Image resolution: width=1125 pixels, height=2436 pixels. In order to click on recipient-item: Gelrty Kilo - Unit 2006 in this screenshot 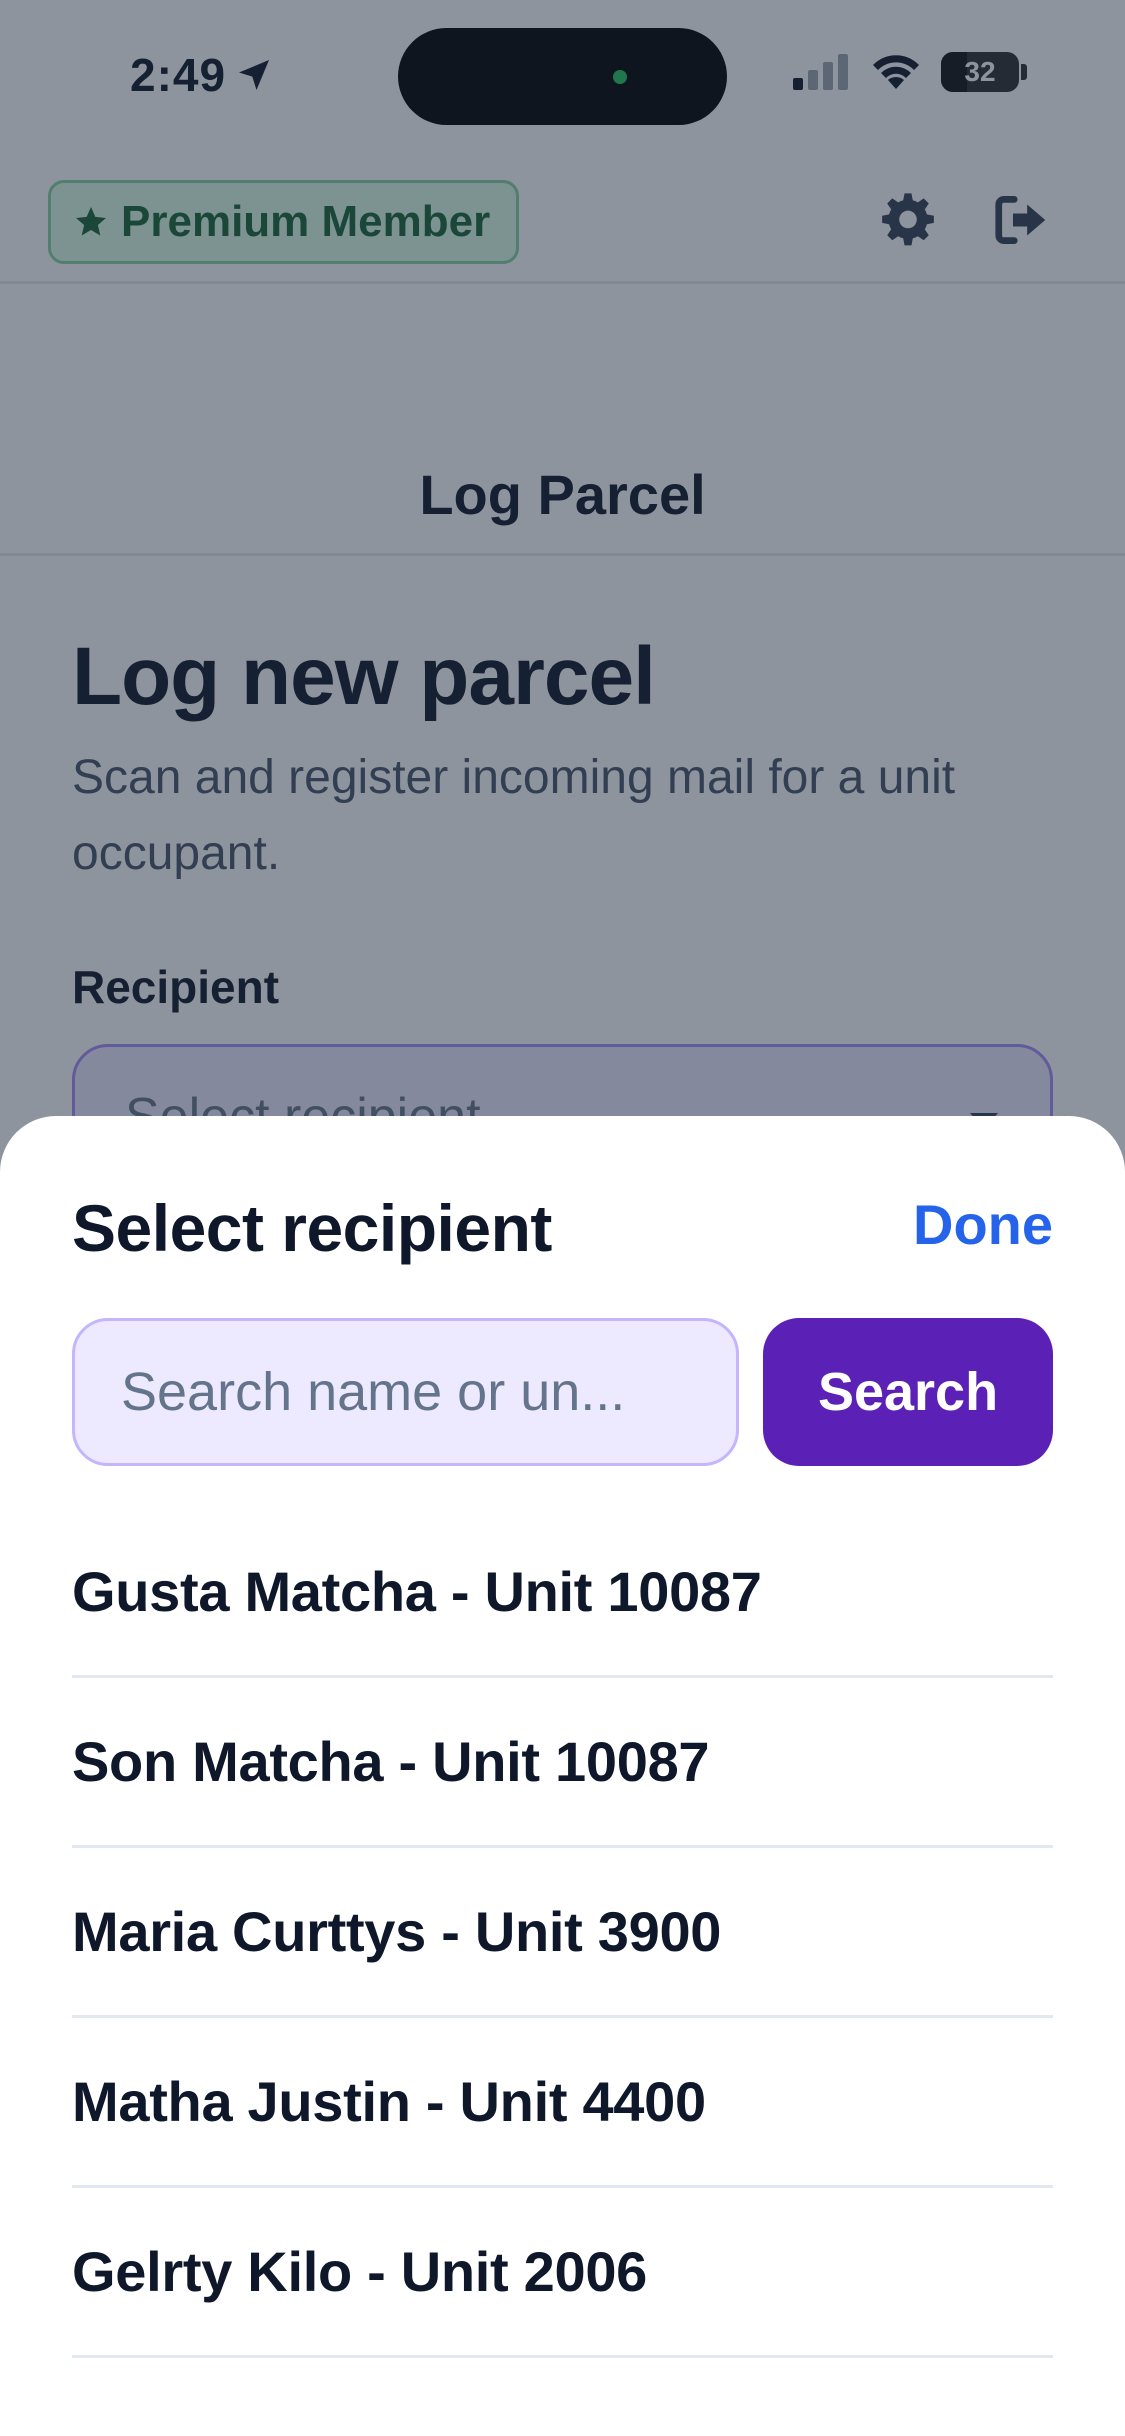, I will do `click(562, 2273)`.